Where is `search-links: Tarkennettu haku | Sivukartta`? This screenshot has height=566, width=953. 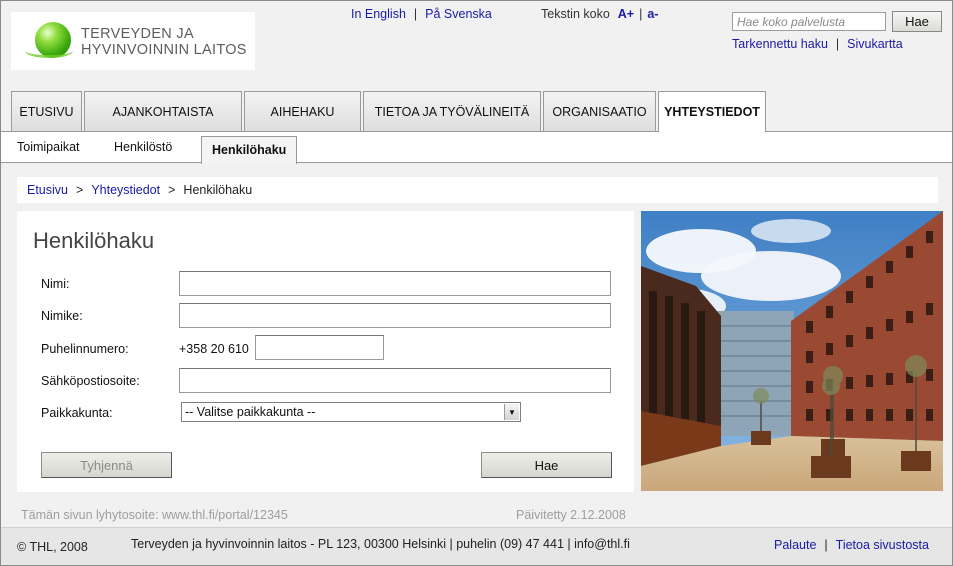 search-links: Tarkennettu haku | Sivukartta is located at coordinates (817, 44).